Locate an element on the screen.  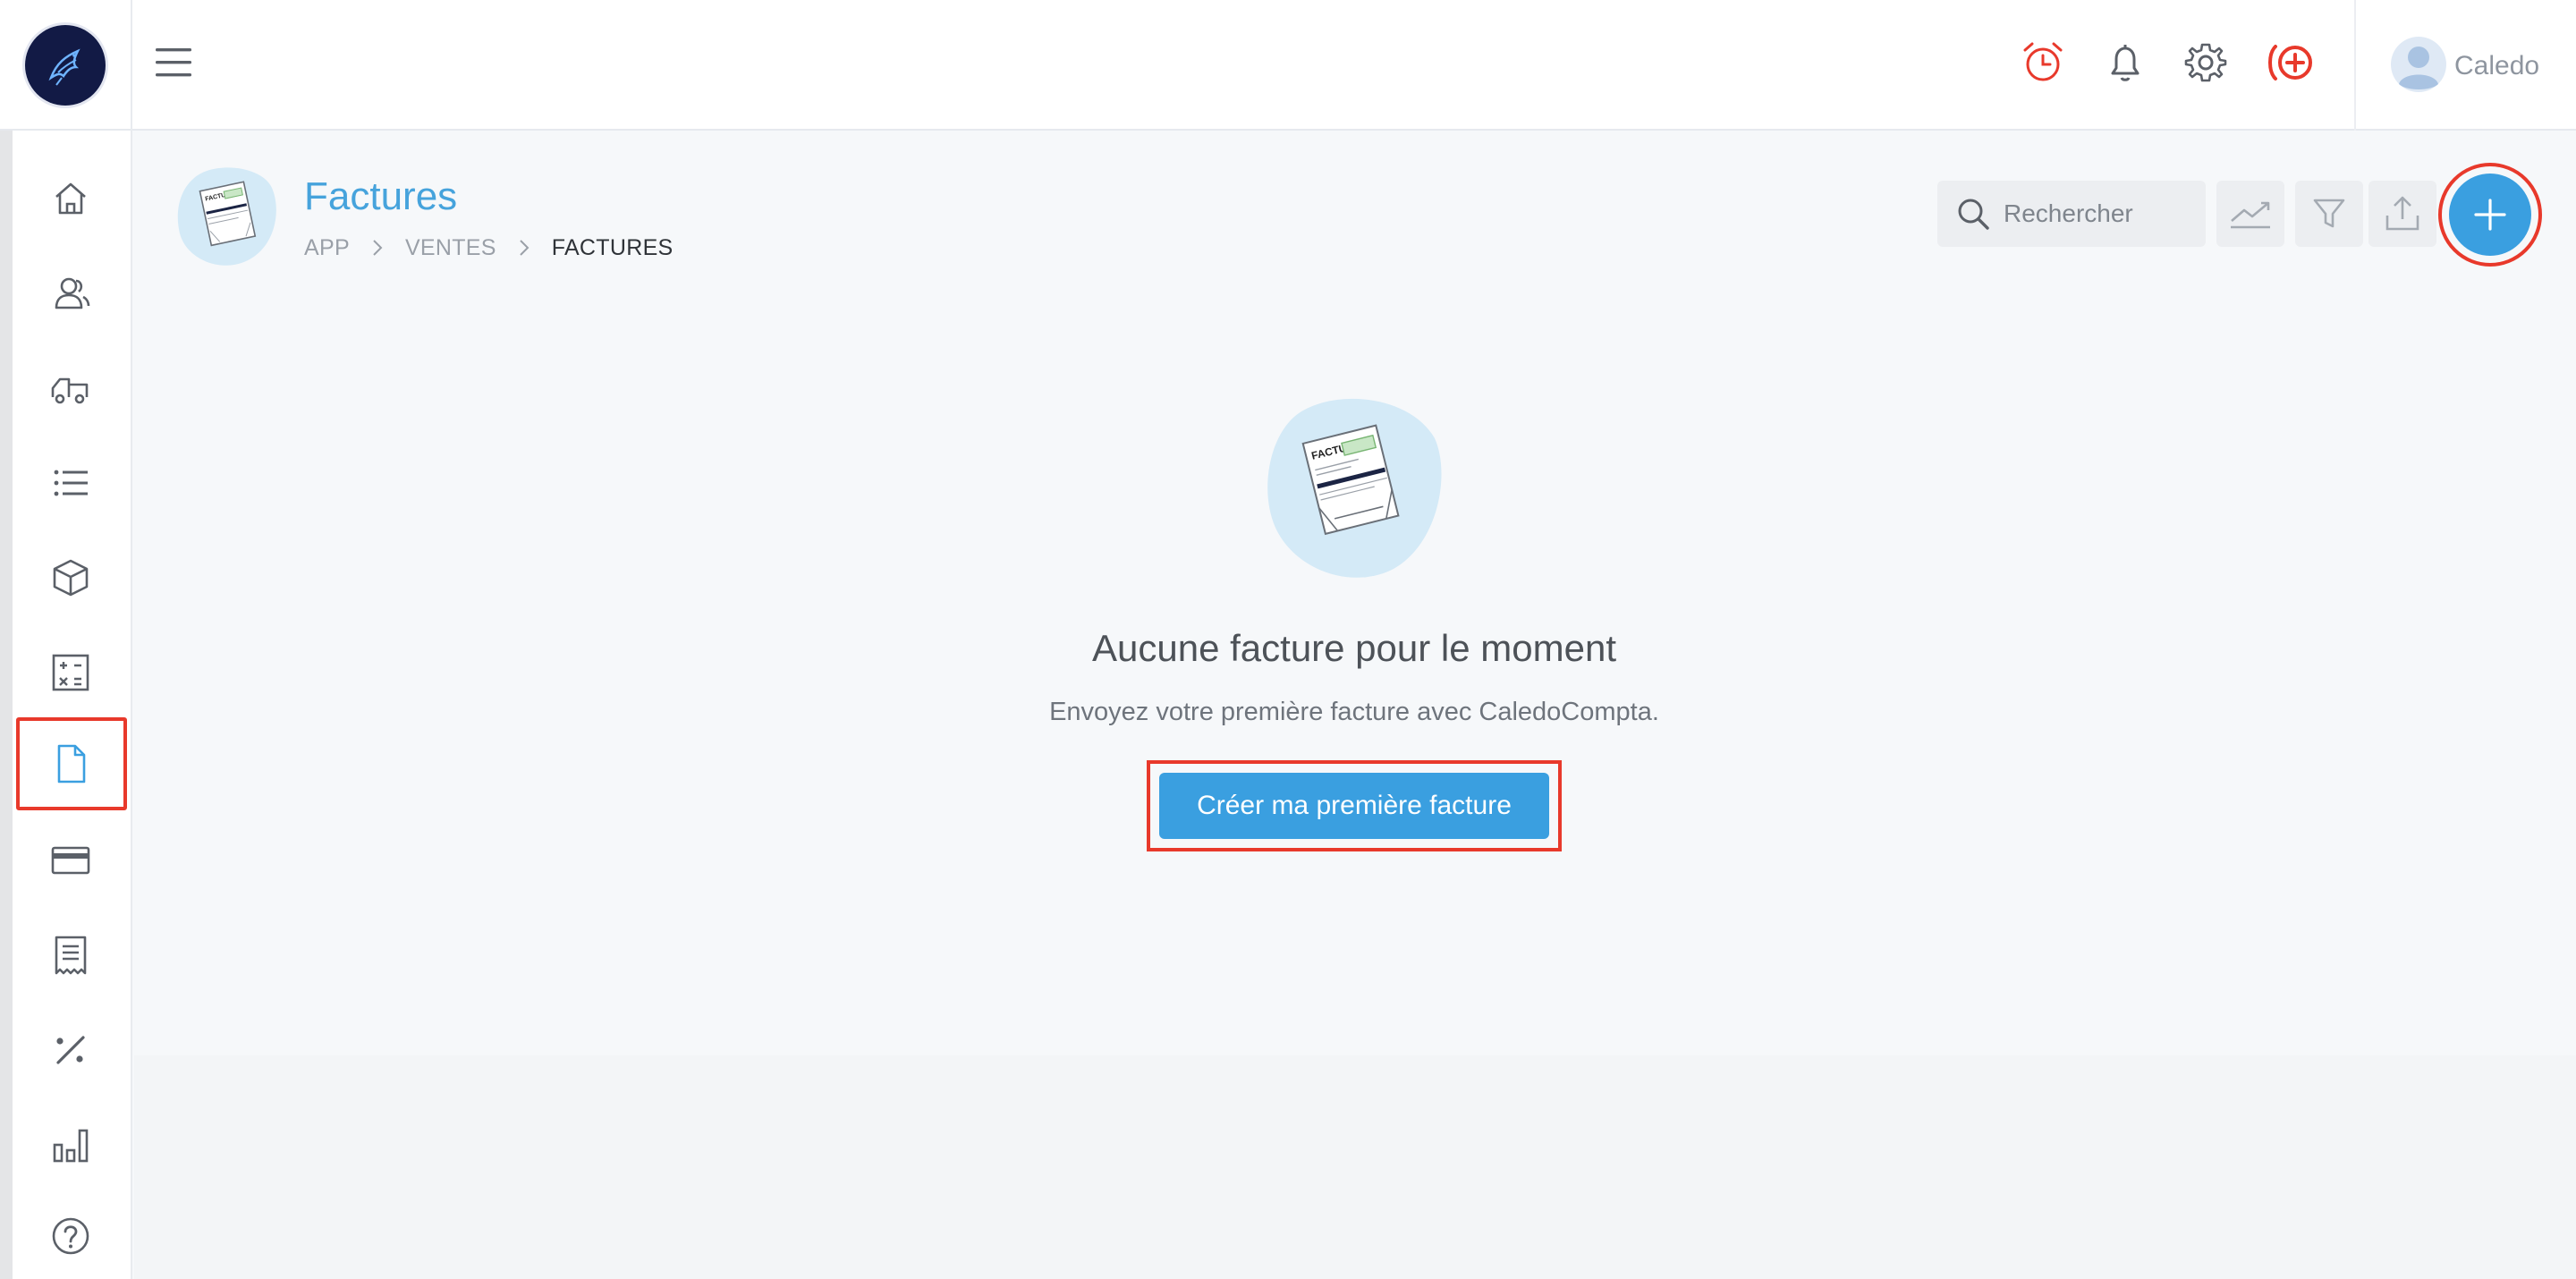
upload-icon is located at coordinates (2402, 214).